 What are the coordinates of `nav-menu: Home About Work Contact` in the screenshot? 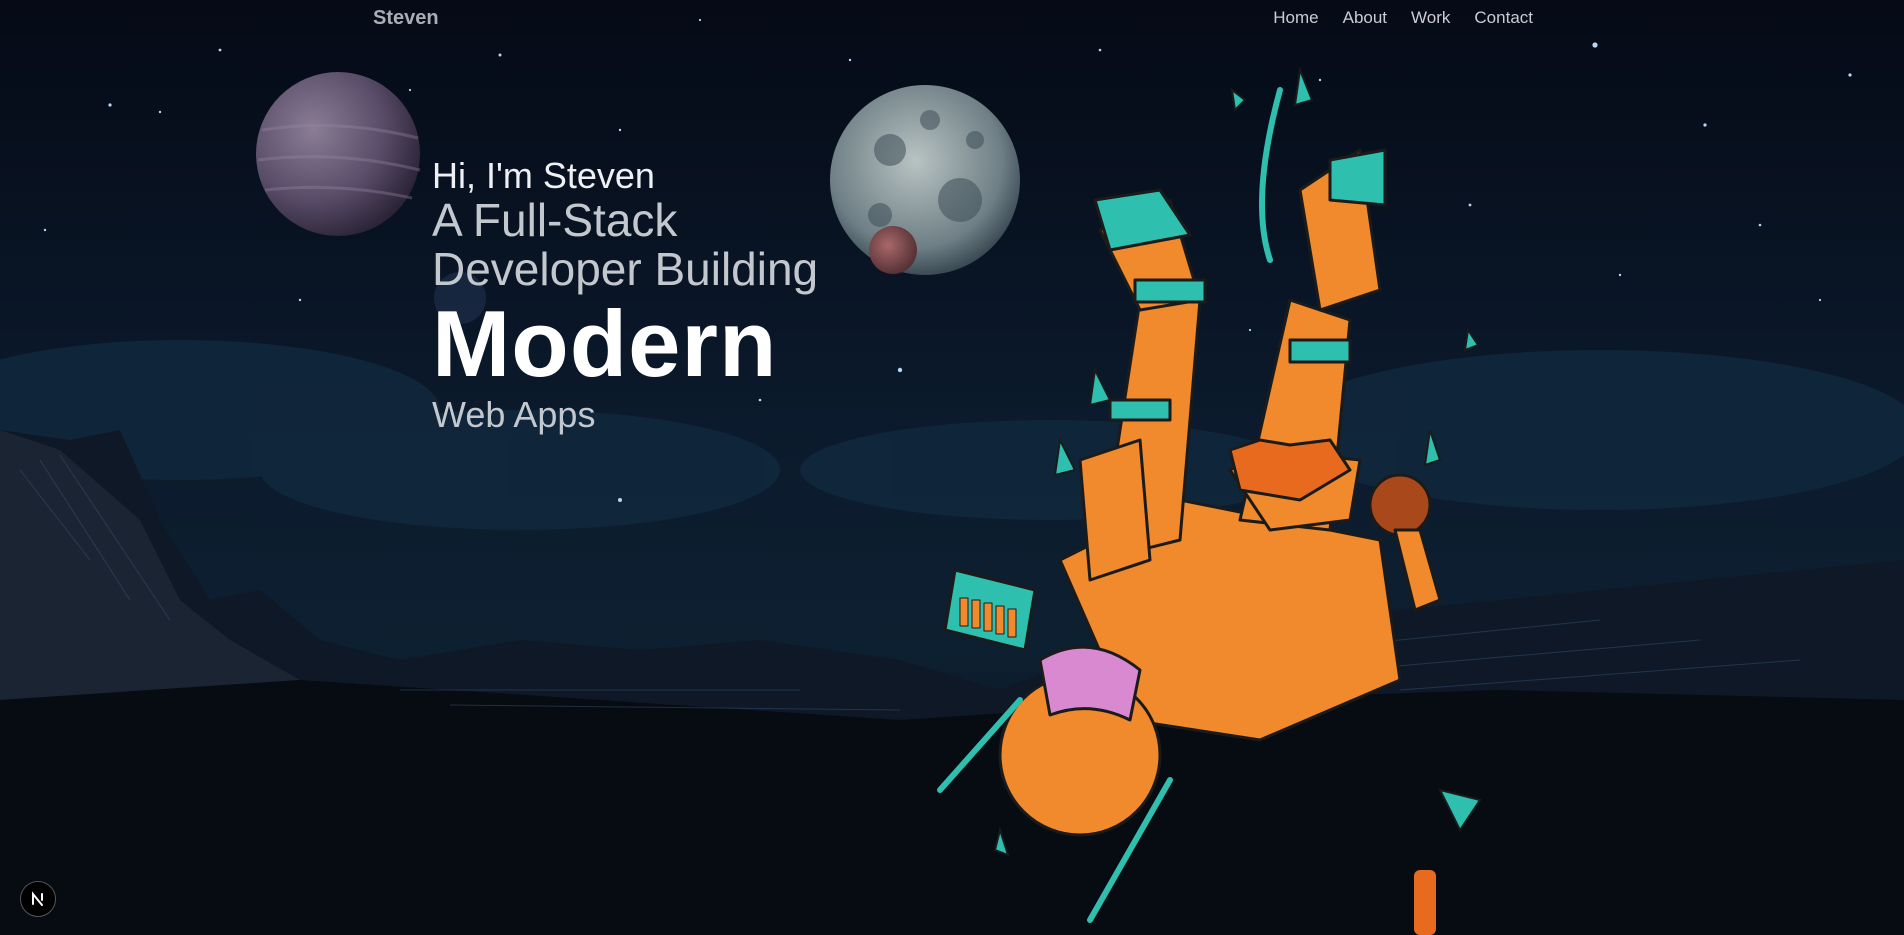 It's located at (1403, 18).